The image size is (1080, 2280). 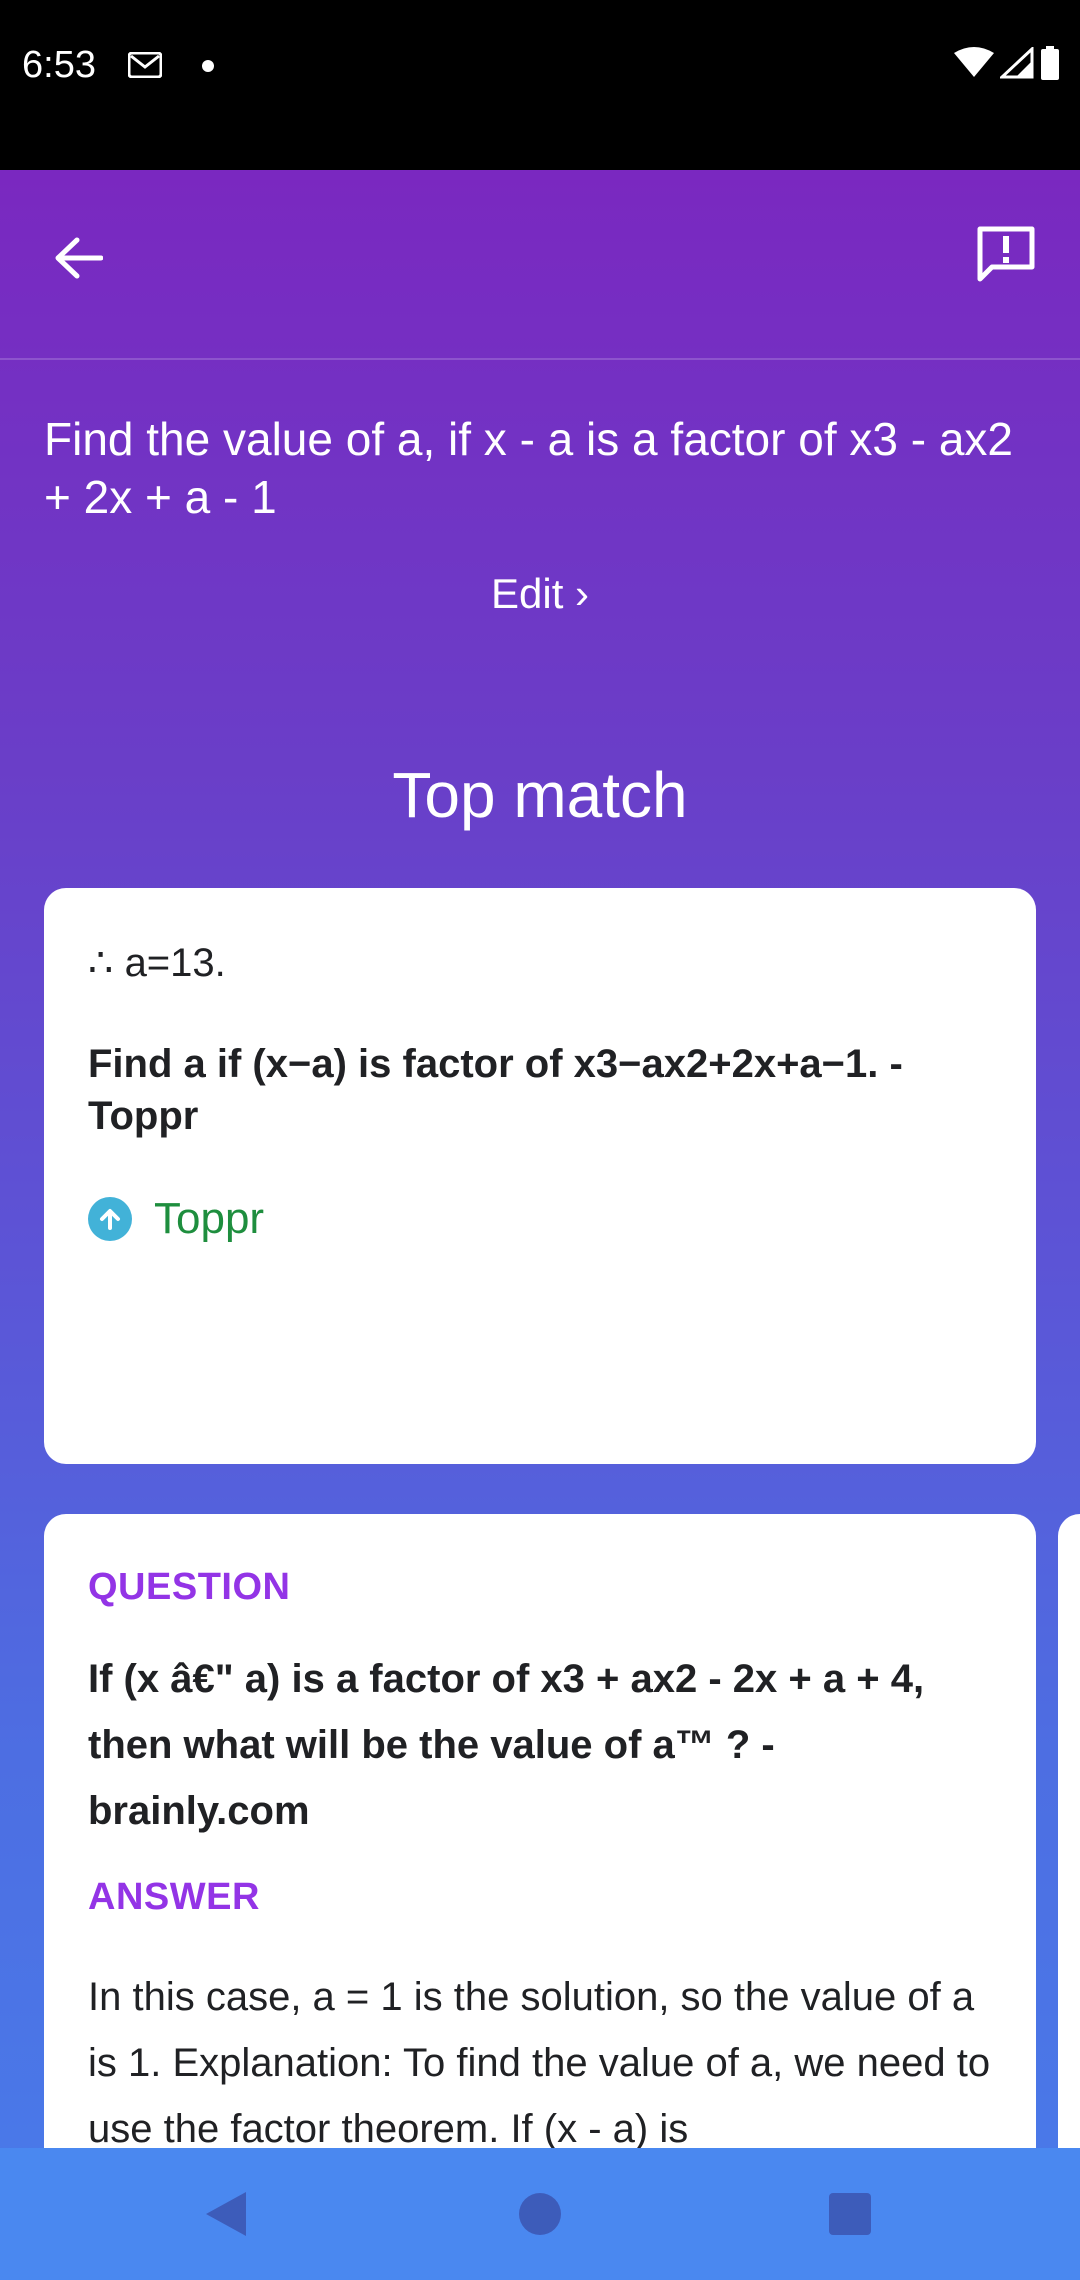 I want to click on wifi-icon, so click(x=974, y=65).